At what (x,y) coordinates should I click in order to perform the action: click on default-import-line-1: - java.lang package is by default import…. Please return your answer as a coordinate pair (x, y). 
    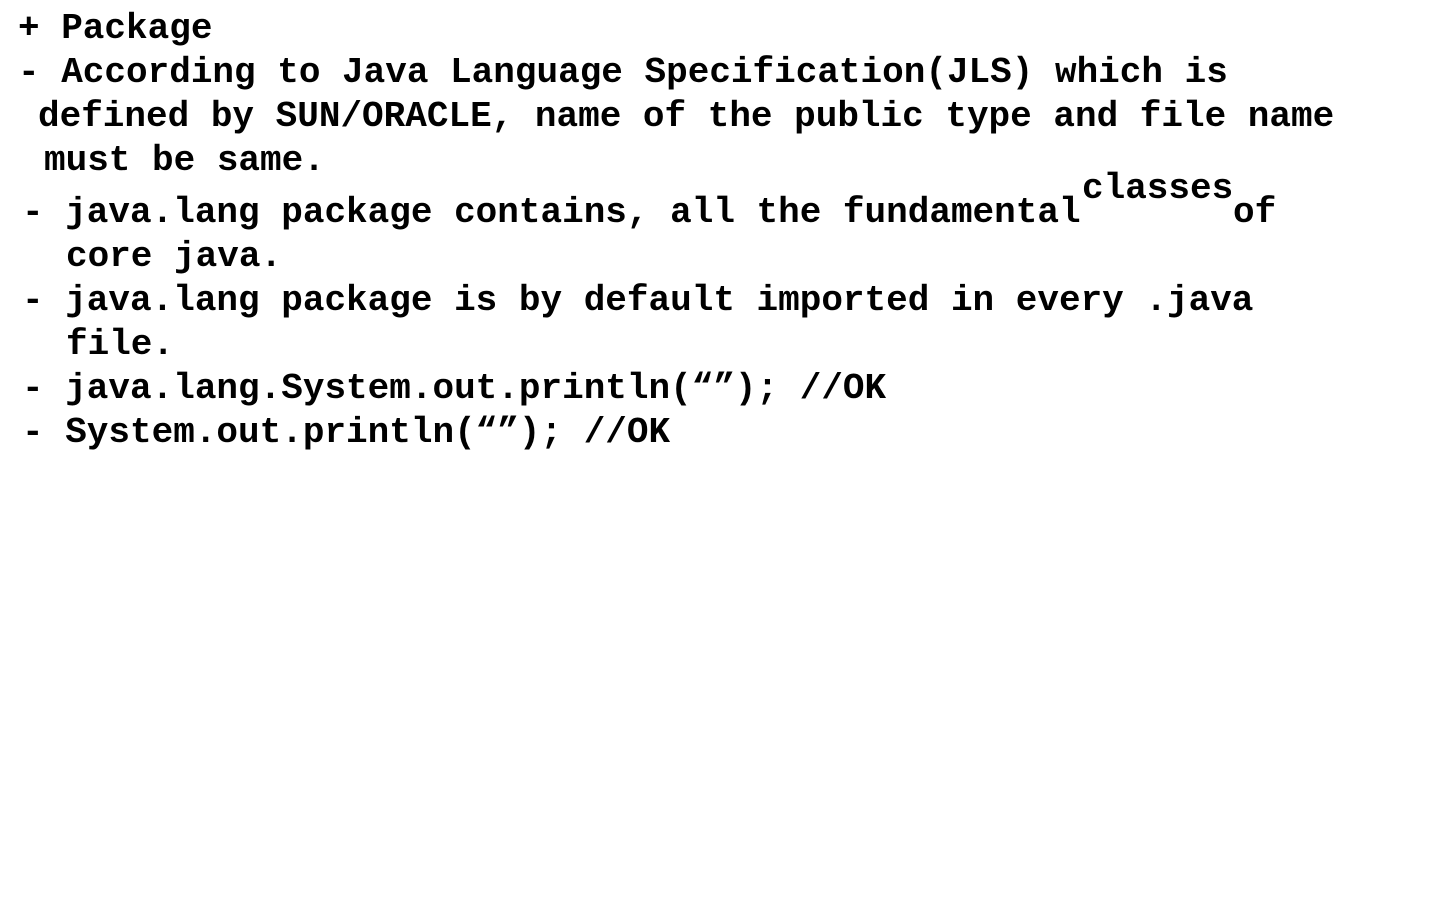
    Looking at the image, I should click on (638, 300).